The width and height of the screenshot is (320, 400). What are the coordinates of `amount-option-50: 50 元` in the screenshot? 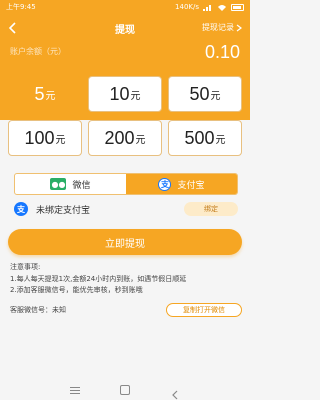 It's located at (205, 94).